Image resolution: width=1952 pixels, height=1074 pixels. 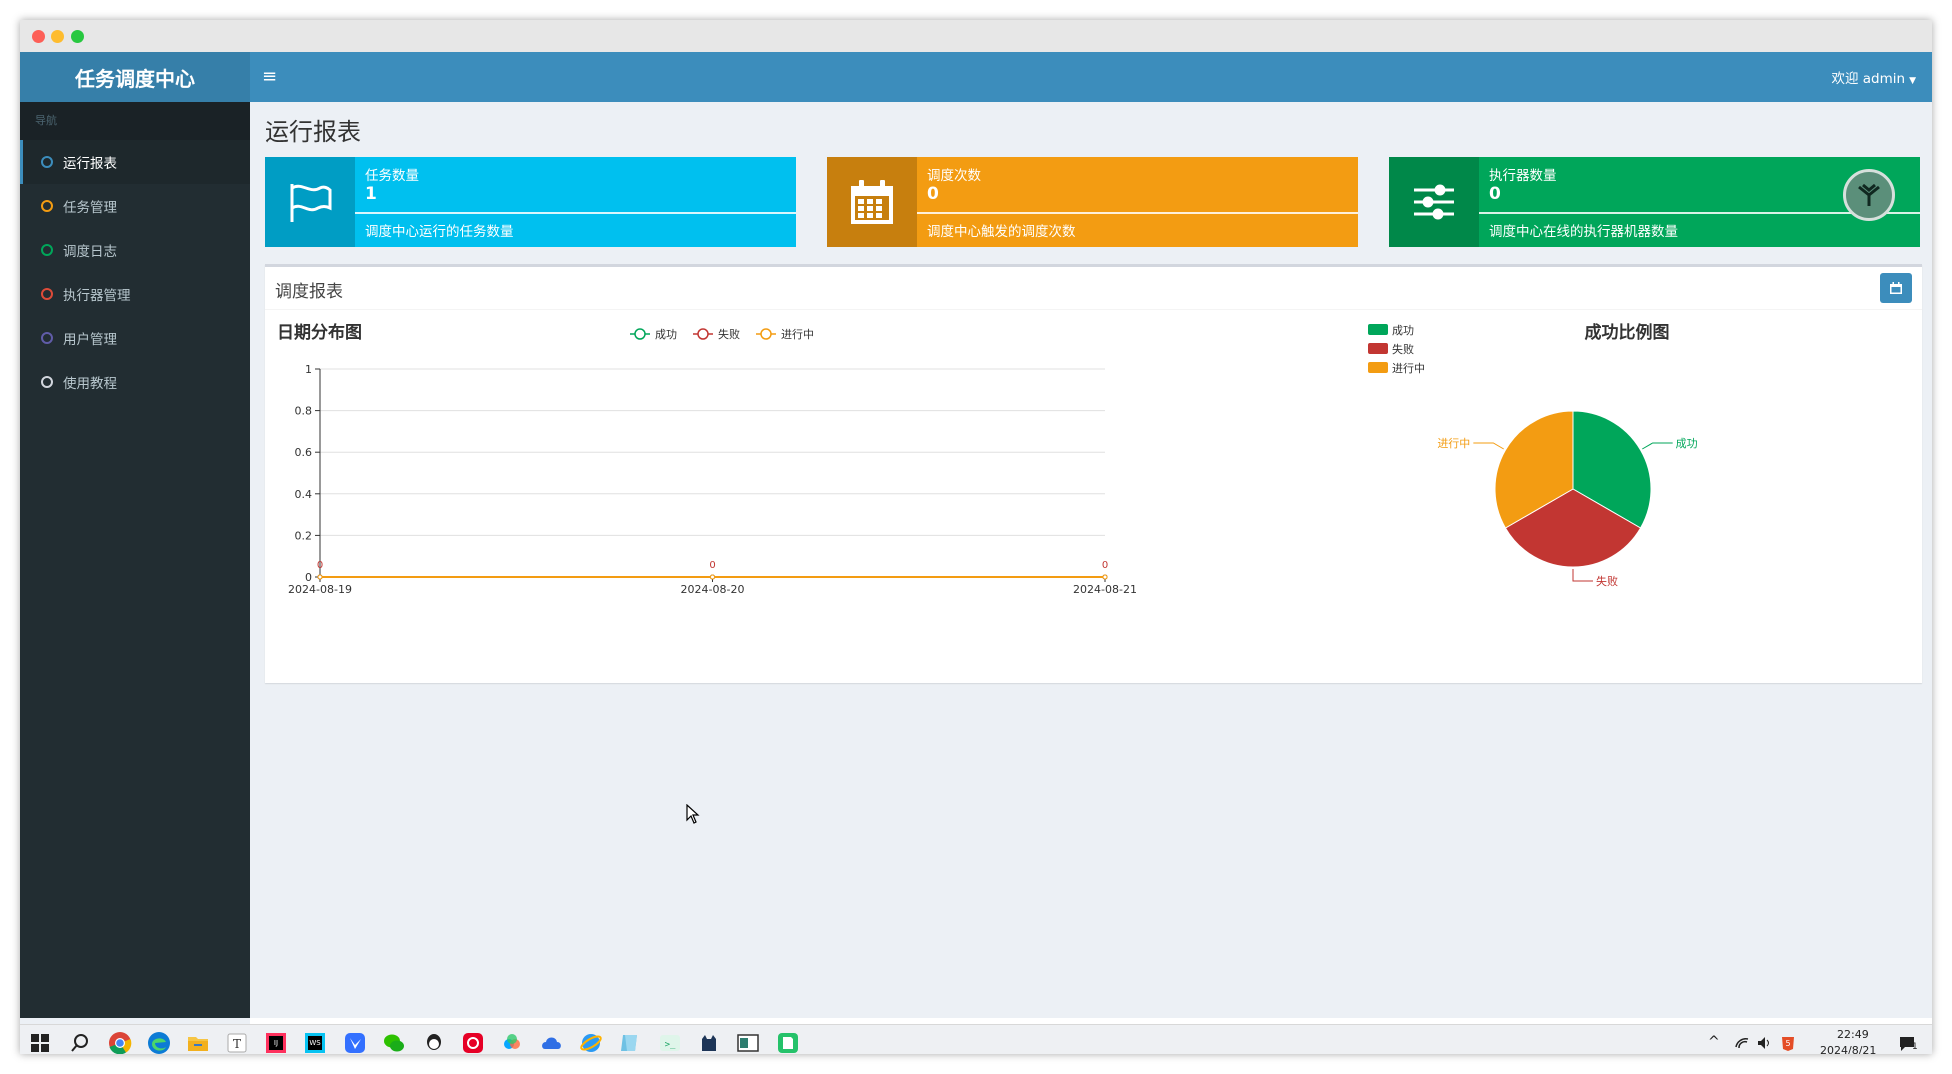 I want to click on info-box-executor-count: 执行器数量 0 调度中心在线的执行器机器数量, so click(x=1654, y=202).